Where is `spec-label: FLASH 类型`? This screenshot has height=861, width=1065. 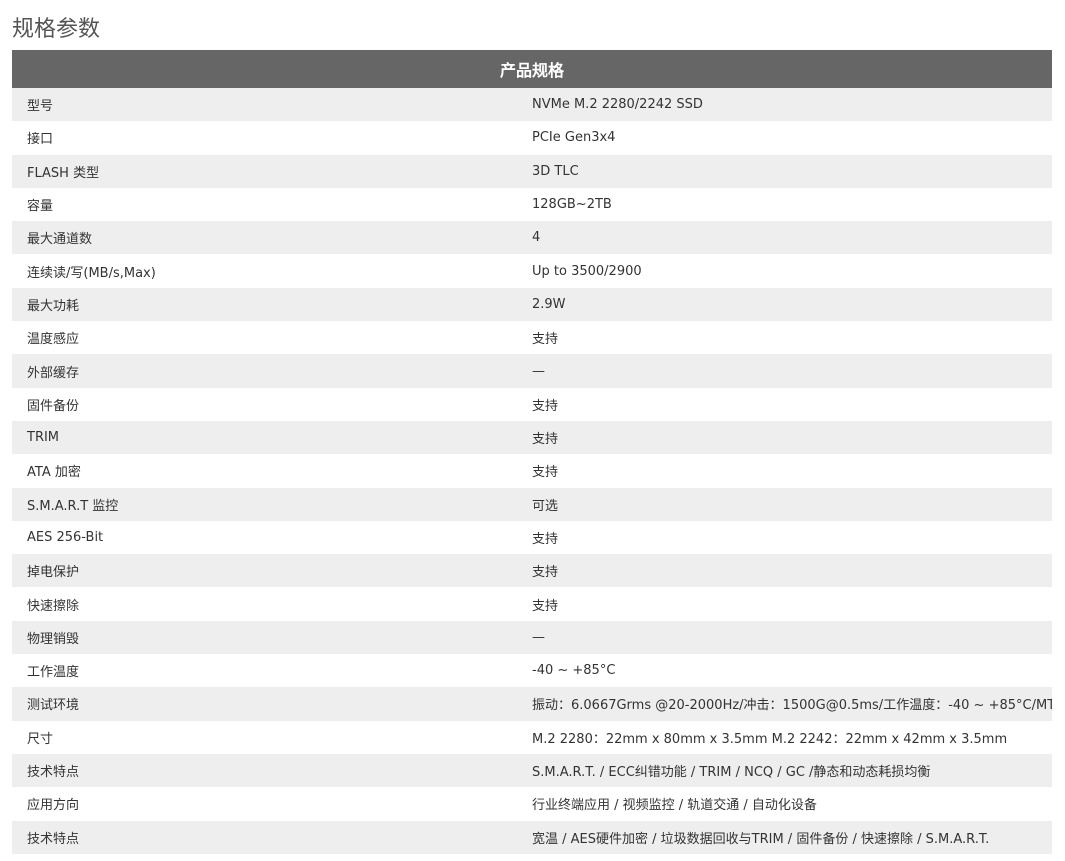 spec-label: FLASH 类型 is located at coordinates (272, 171).